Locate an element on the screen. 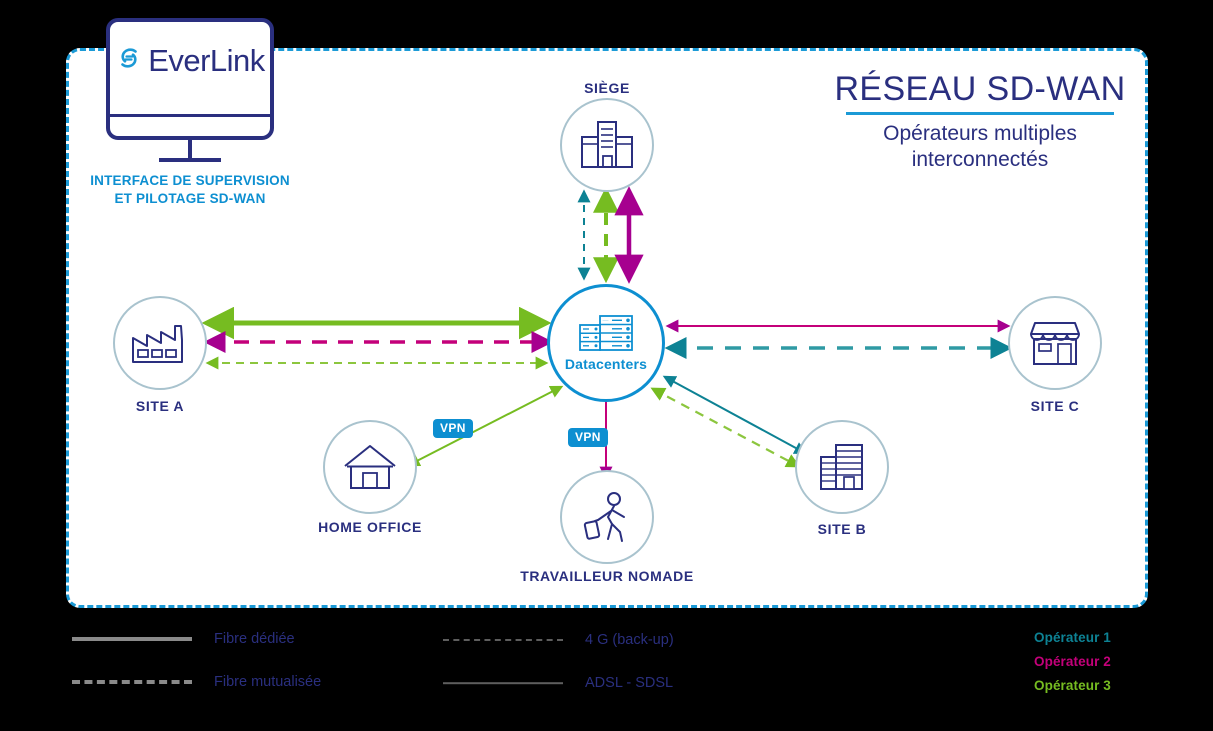 This screenshot has width=1213, height=731. monitor-stand-base is located at coordinates (190, 160).